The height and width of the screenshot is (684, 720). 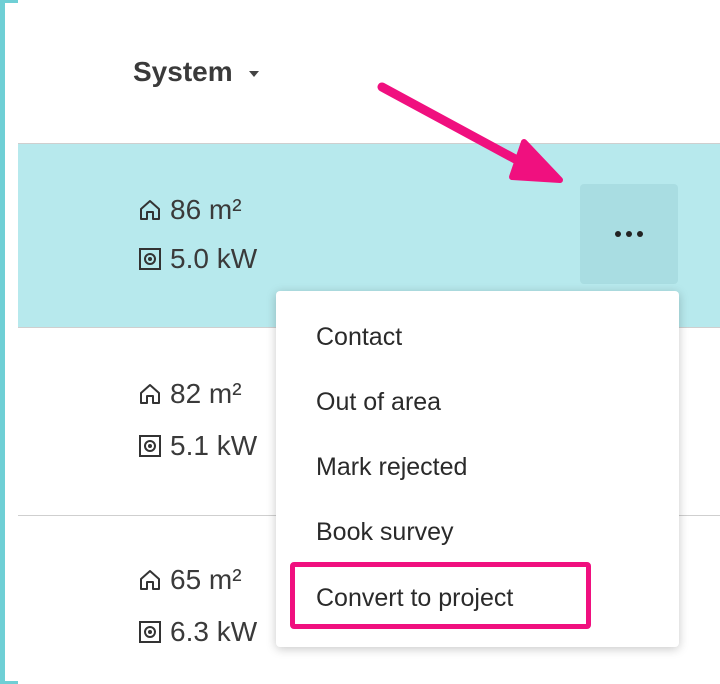 I want to click on caret-down-icon, so click(x=253, y=74).